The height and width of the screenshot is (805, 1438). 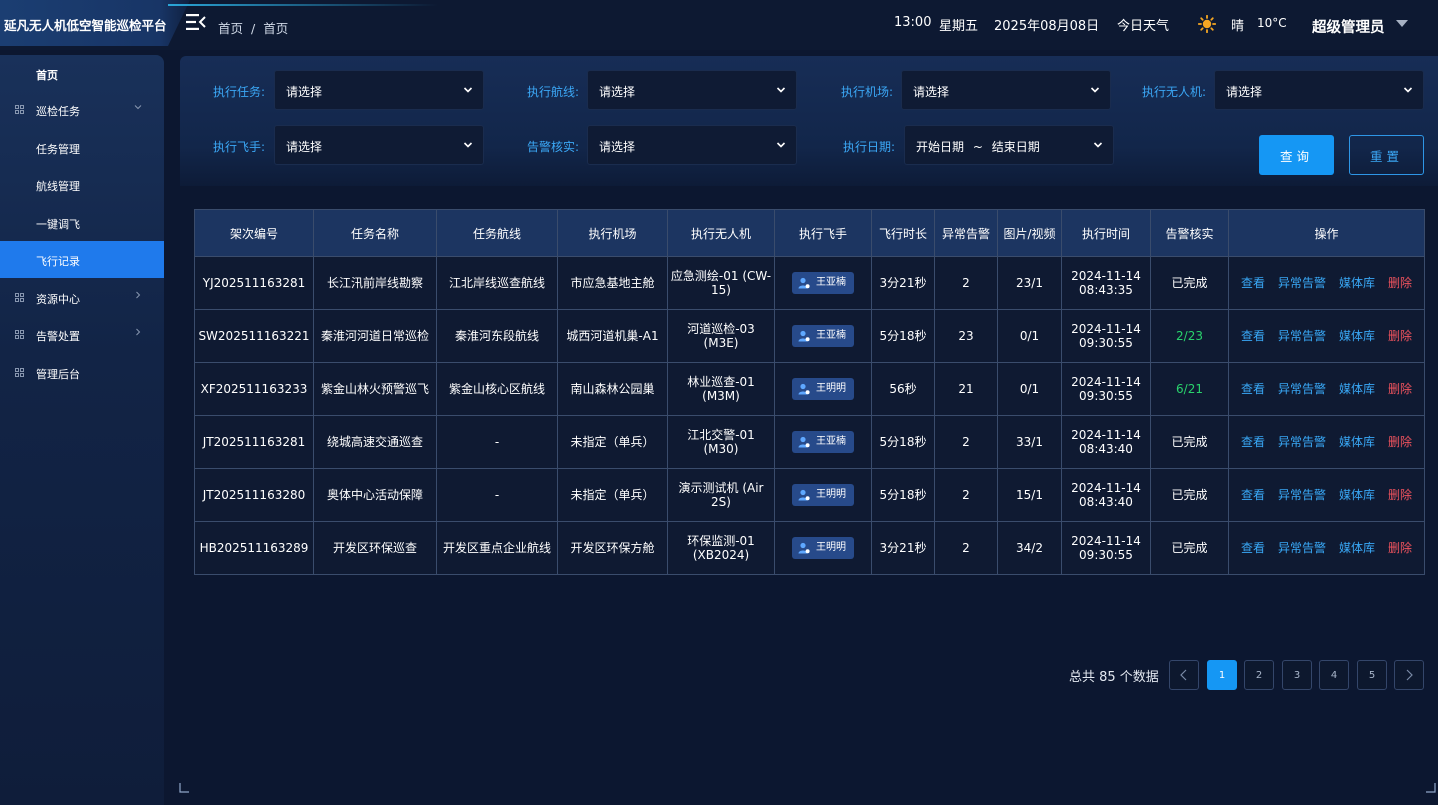 What do you see at coordinates (1402, 23) in the screenshot?
I see `caret-down-icon` at bounding box center [1402, 23].